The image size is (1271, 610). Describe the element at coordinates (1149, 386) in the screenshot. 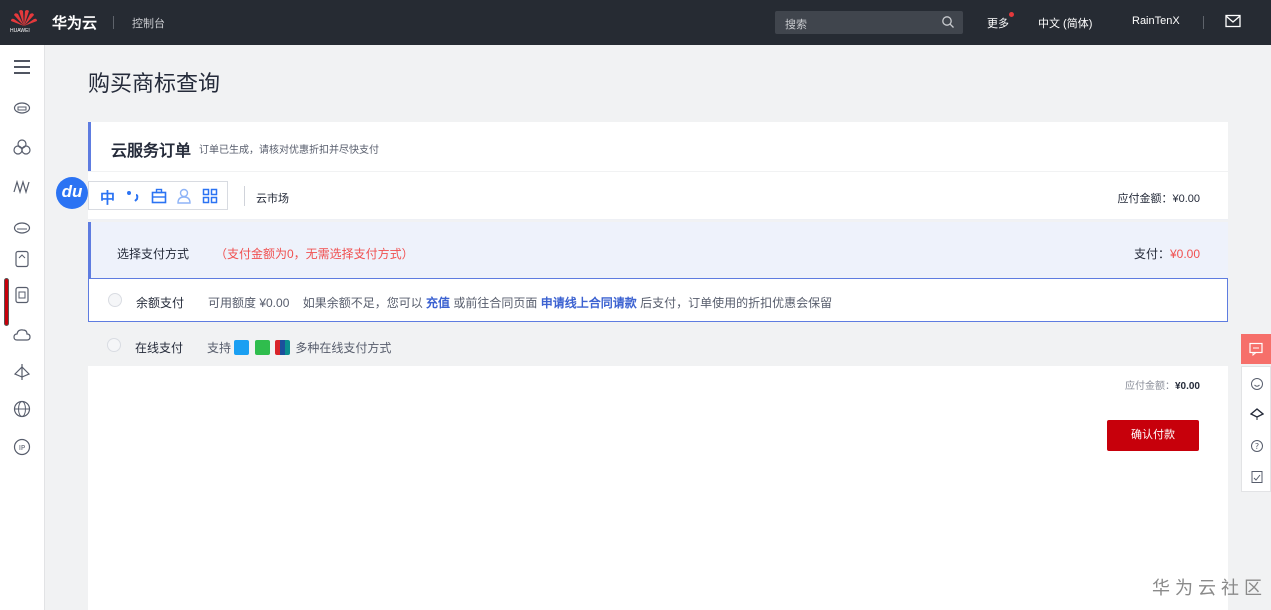

I see `amount-due-label: 应付金额：` at that location.